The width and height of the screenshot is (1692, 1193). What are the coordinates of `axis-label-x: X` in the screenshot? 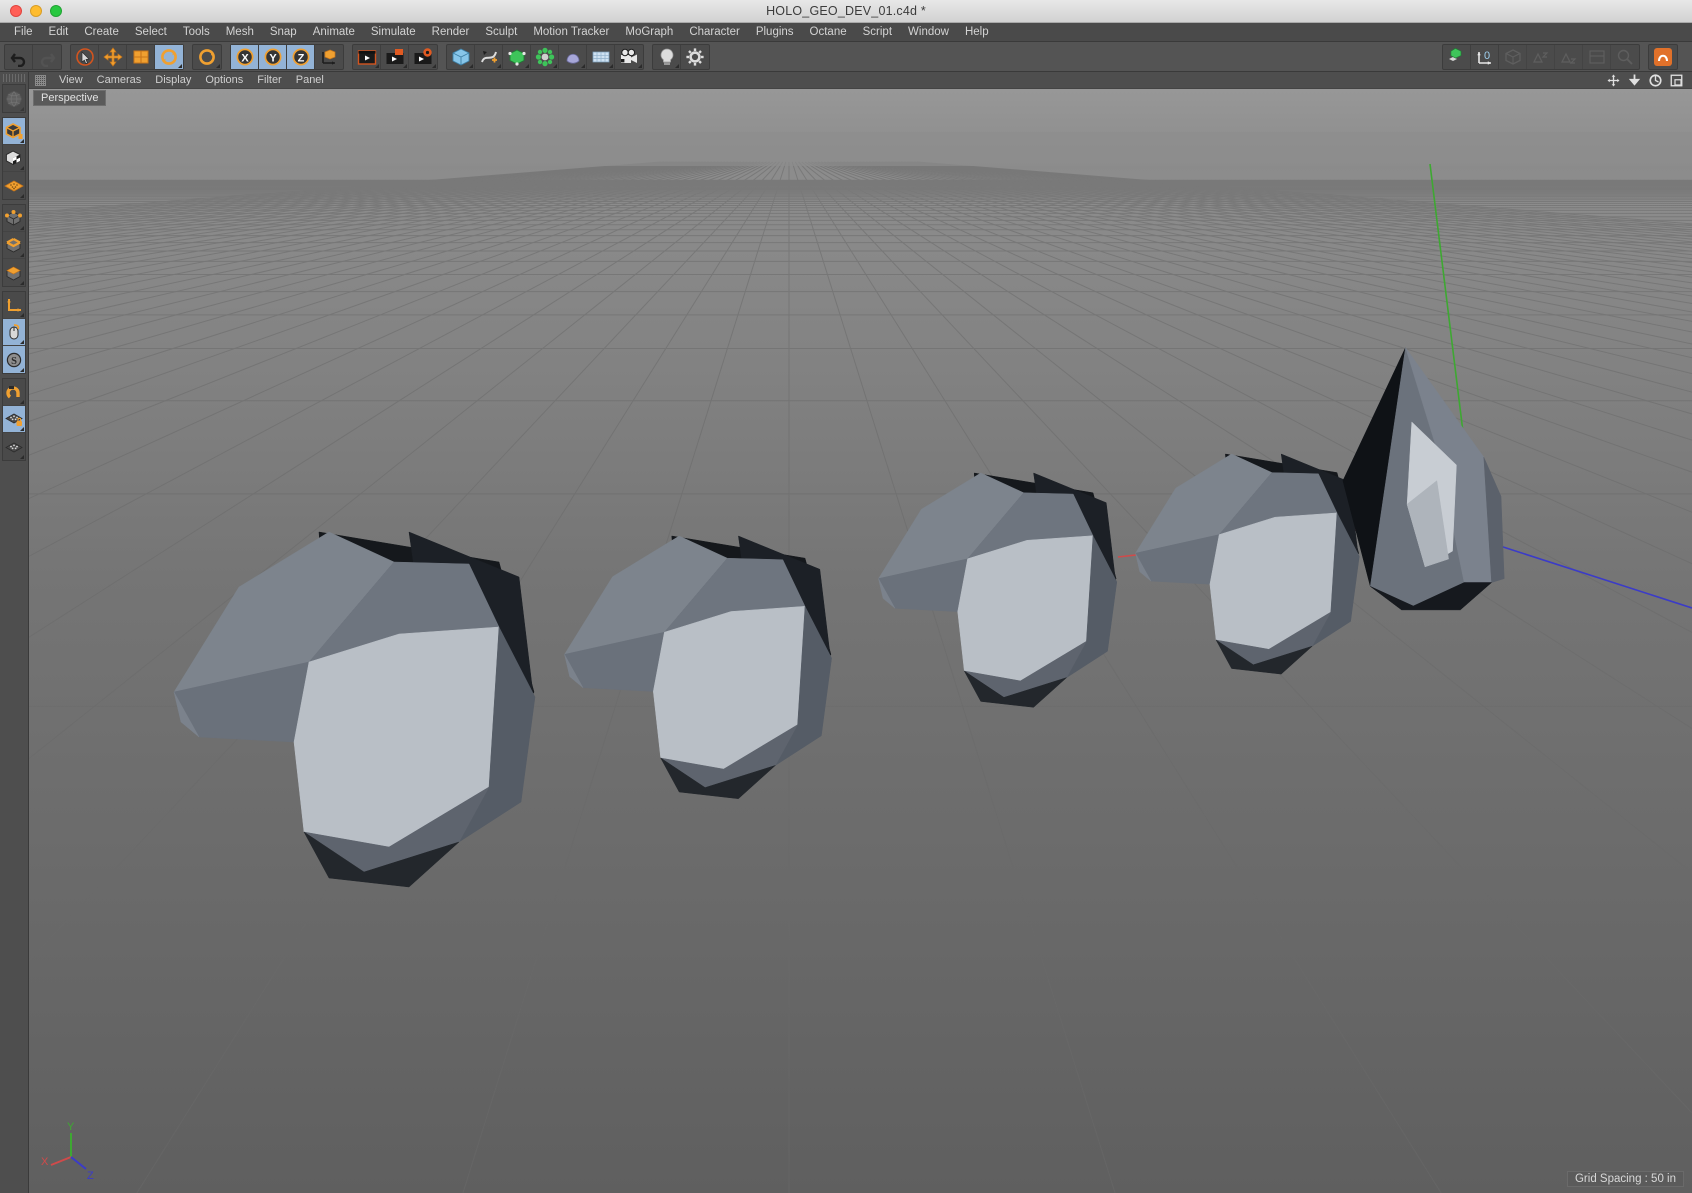 It's located at (45, 1162).